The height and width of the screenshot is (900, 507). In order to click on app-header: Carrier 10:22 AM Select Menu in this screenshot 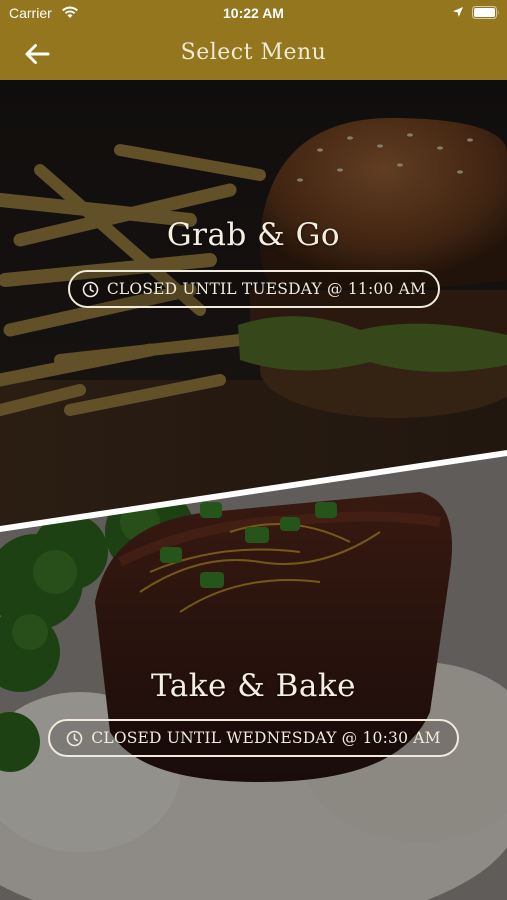, I will do `click(253, 40)`.